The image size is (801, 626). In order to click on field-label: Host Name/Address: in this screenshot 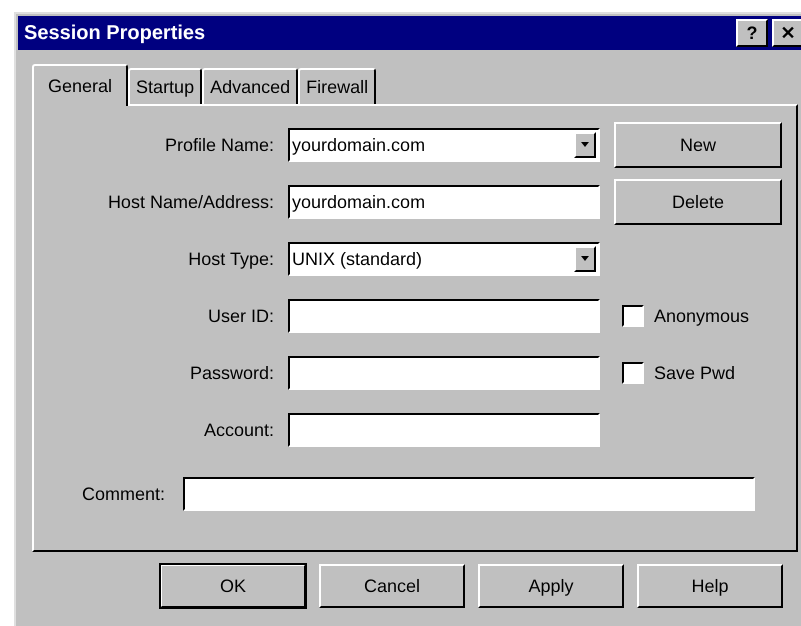, I will do `click(190, 202)`.